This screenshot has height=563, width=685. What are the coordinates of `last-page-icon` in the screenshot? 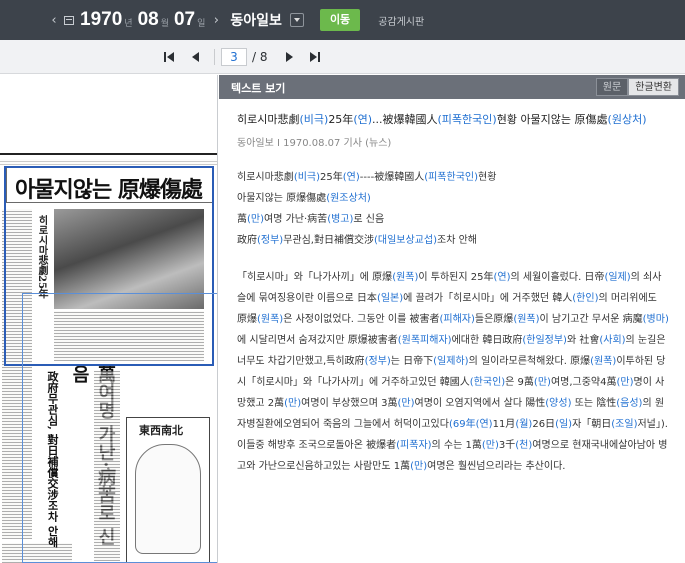 It's located at (315, 57).